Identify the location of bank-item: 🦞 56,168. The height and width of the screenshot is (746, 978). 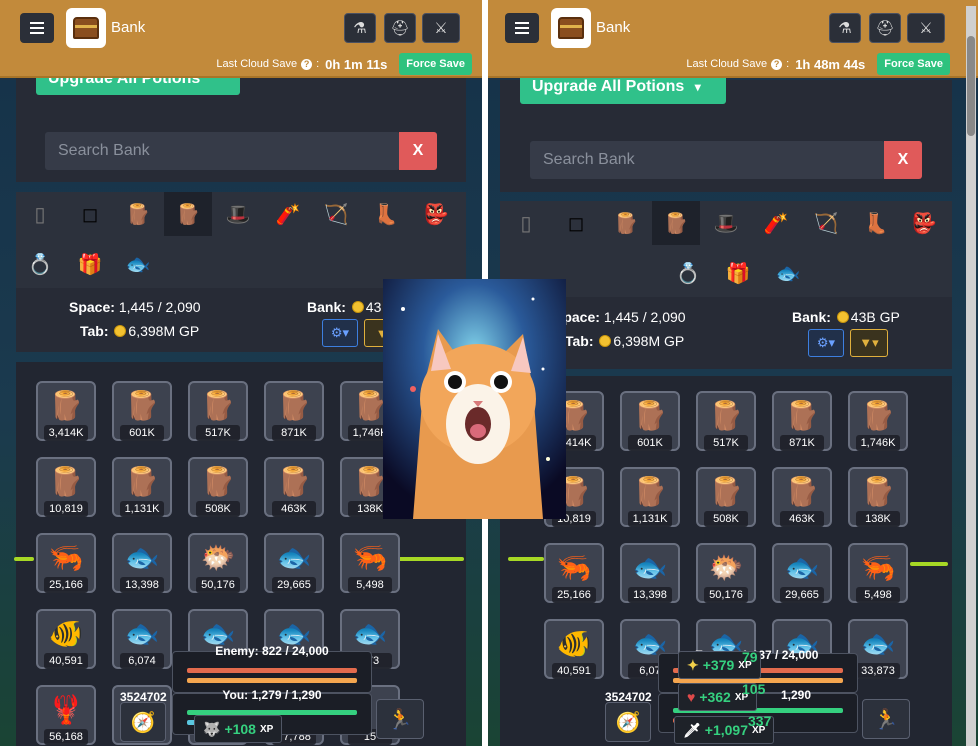
(66, 715).